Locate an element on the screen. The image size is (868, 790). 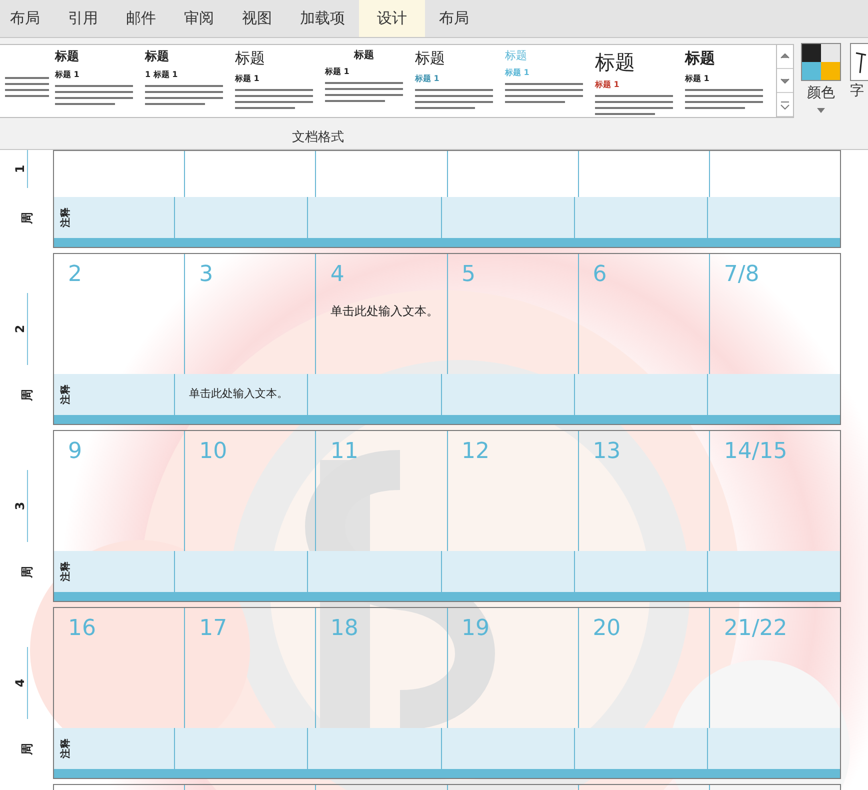
day-number: 12 is located at coordinates (476, 452).